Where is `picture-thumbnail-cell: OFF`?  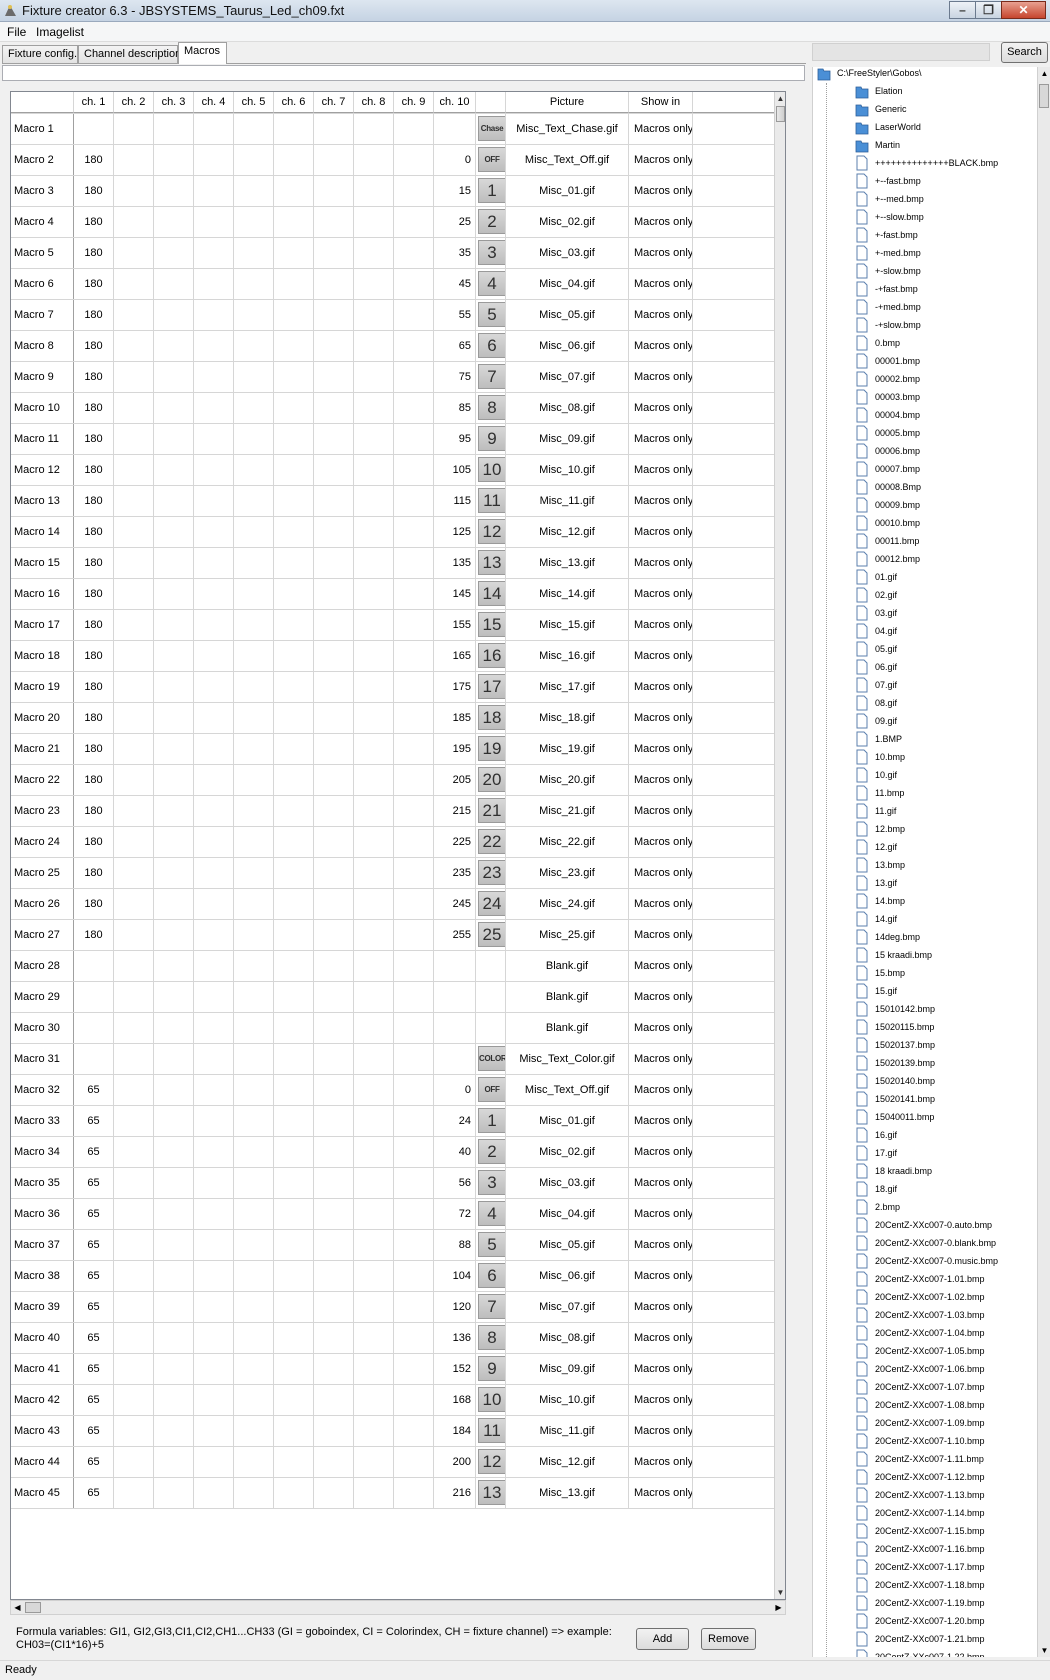 picture-thumbnail-cell: OFF is located at coordinates (491, 1090).